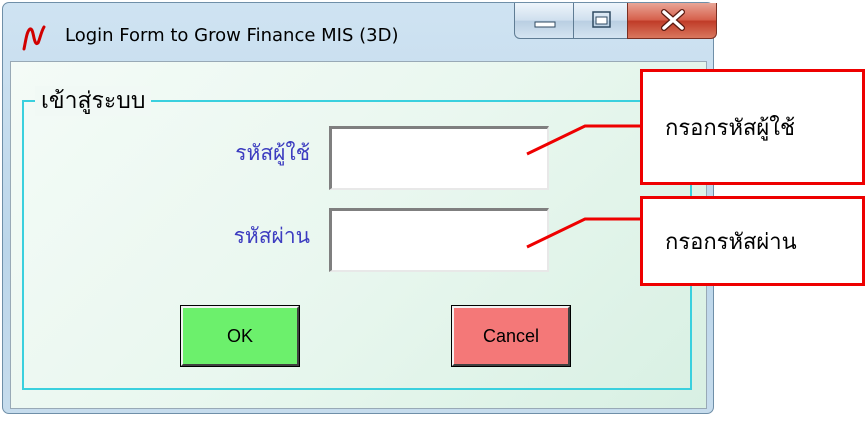 This screenshot has width=865, height=423. What do you see at coordinates (584, 233) in the screenshot?
I see `password-leader-line` at bounding box center [584, 233].